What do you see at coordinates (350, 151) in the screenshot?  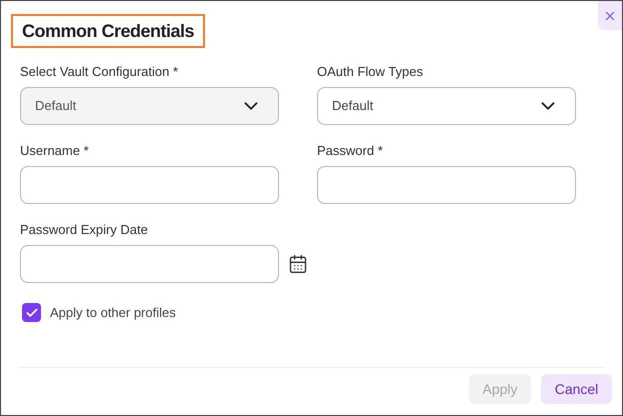 I see `field-label: Password *` at bounding box center [350, 151].